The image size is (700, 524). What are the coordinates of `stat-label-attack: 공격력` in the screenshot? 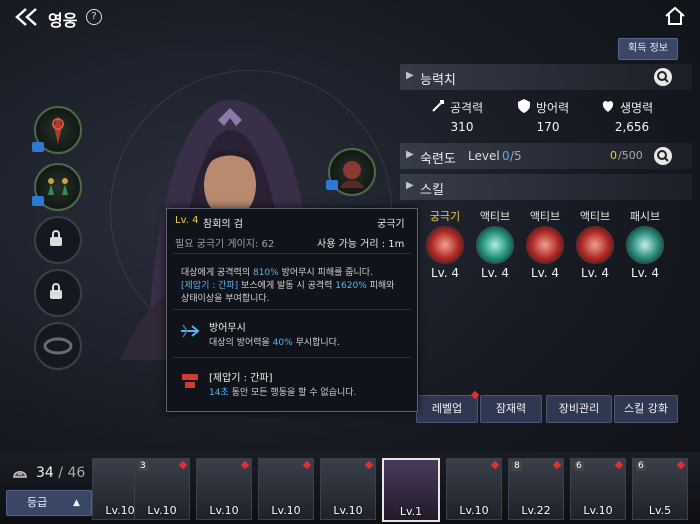 It's located at (467, 108).